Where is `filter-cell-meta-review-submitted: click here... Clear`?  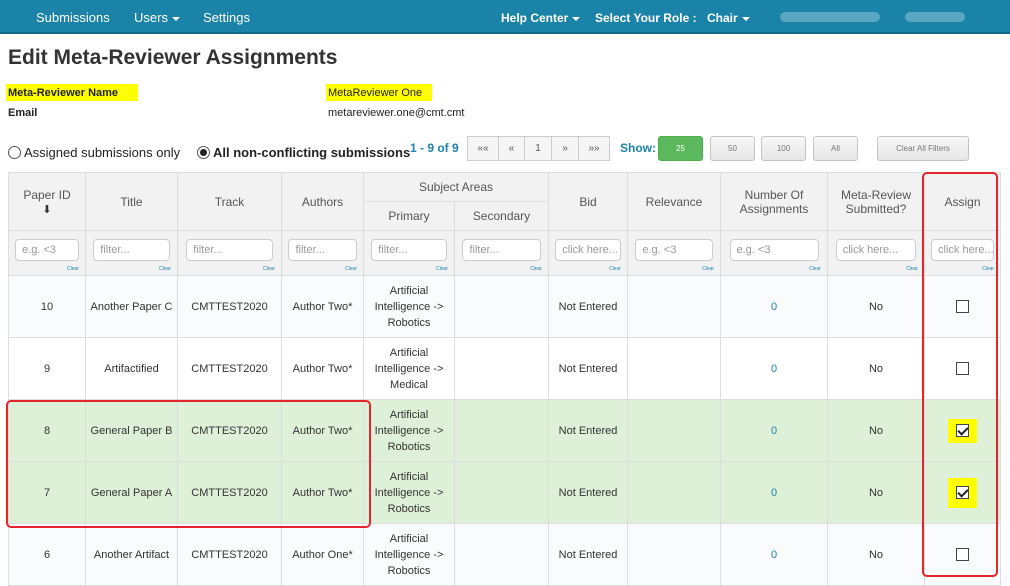
filter-cell-meta-review-submitted: click here... Clear is located at coordinates (876, 253).